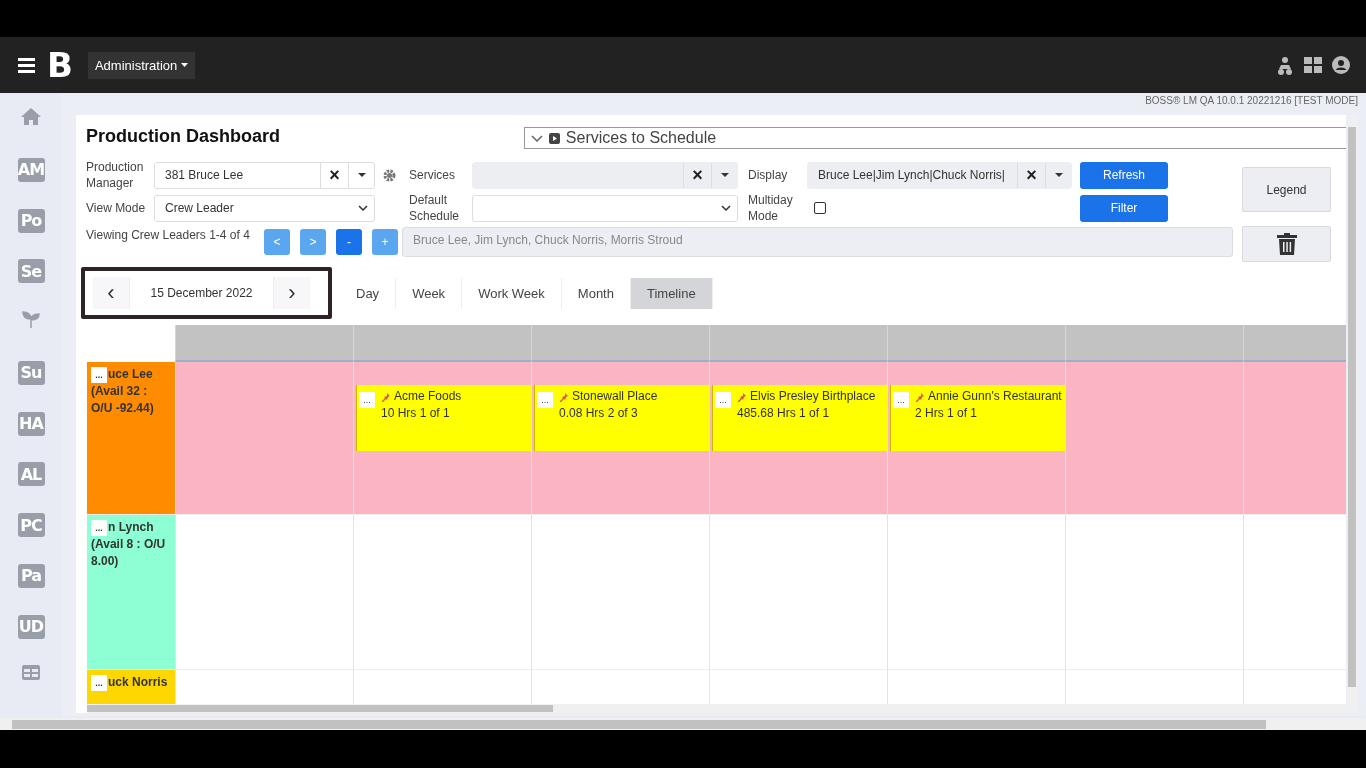  I want to click on field-label: Production Manager, so click(115, 175).